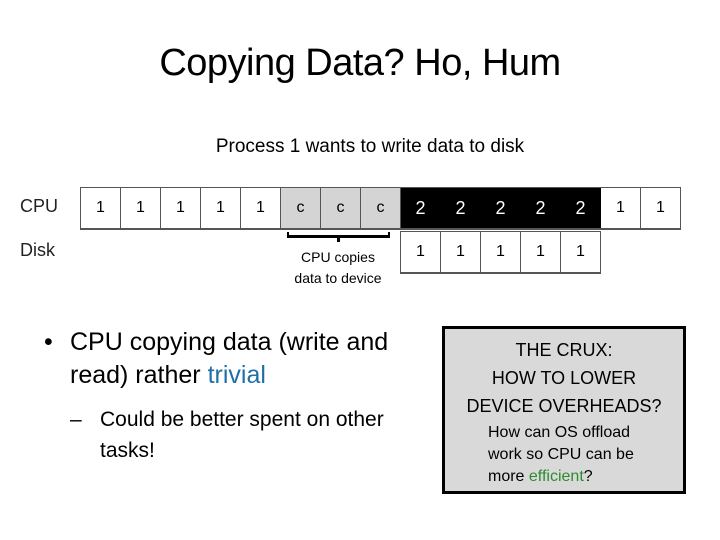 This screenshot has height=540, width=720. What do you see at coordinates (338, 239) in the screenshot?
I see `copy-bracket-tick` at bounding box center [338, 239].